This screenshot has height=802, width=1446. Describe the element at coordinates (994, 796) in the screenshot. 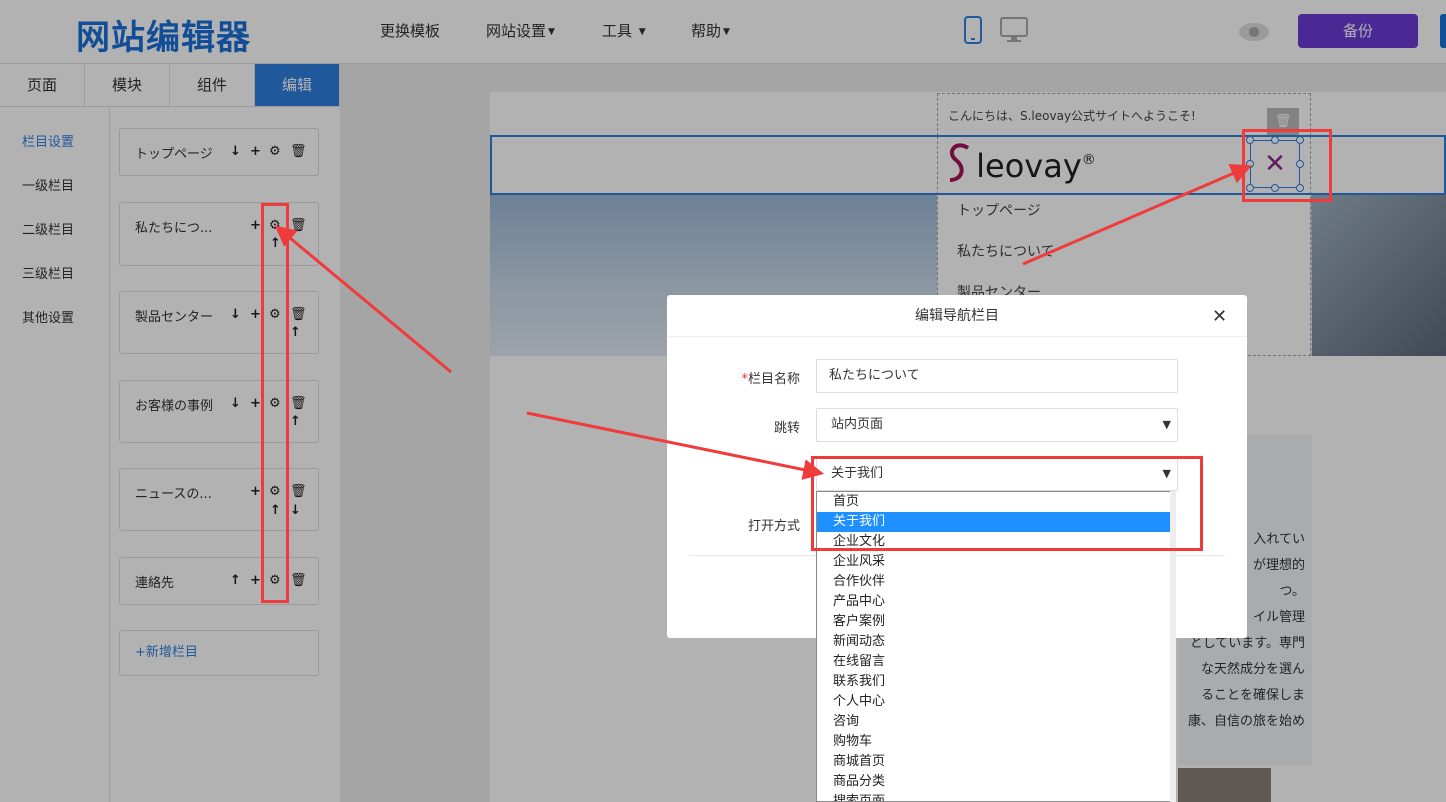

I see `dropdown-option: 搜索页面` at that location.